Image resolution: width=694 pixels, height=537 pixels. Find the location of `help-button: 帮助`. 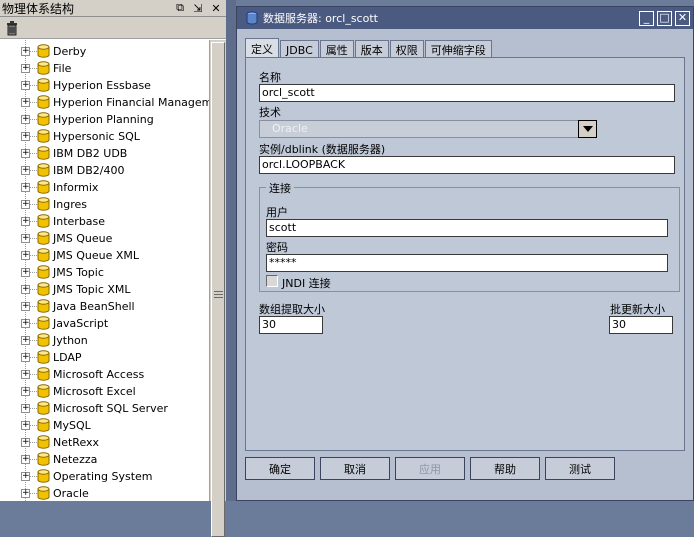

help-button: 帮助 is located at coordinates (505, 468).